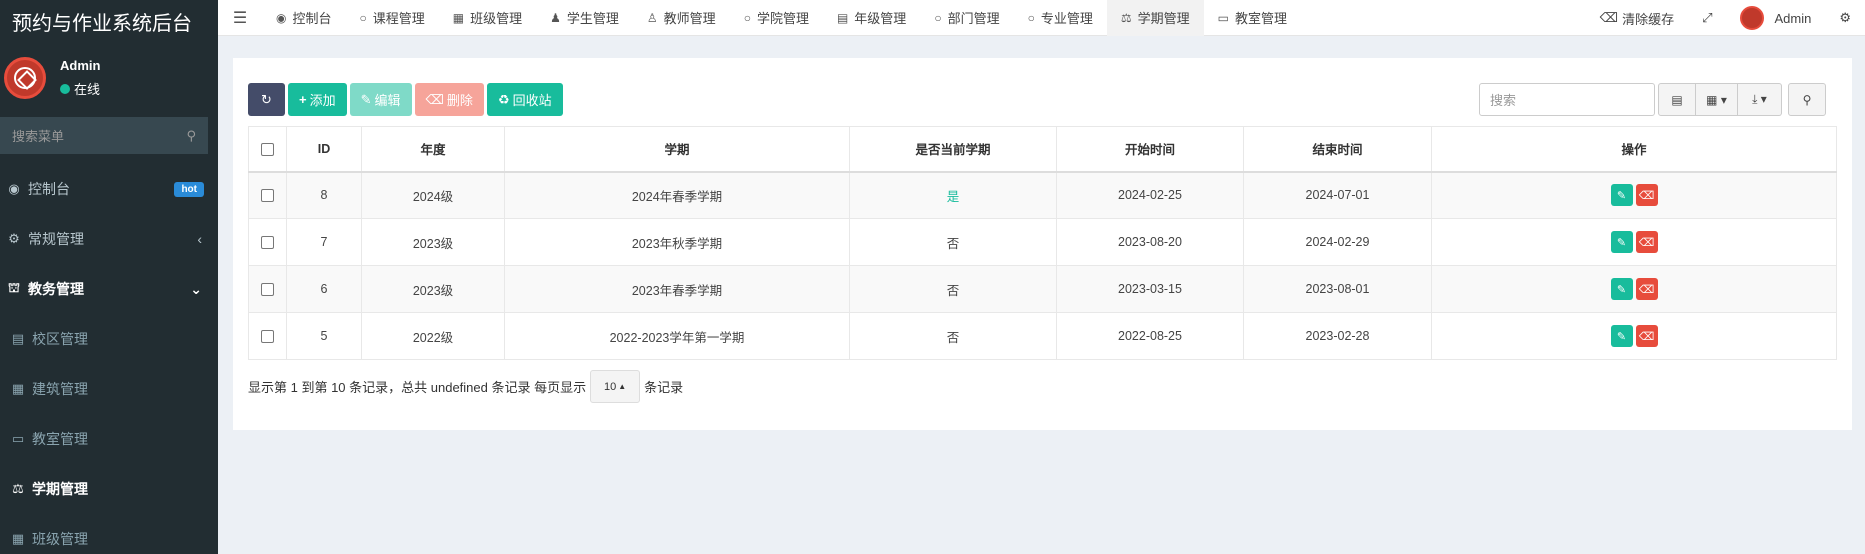 The height and width of the screenshot is (554, 1865). What do you see at coordinates (953, 195) in the screenshot?
I see `cell-current: 是` at bounding box center [953, 195].